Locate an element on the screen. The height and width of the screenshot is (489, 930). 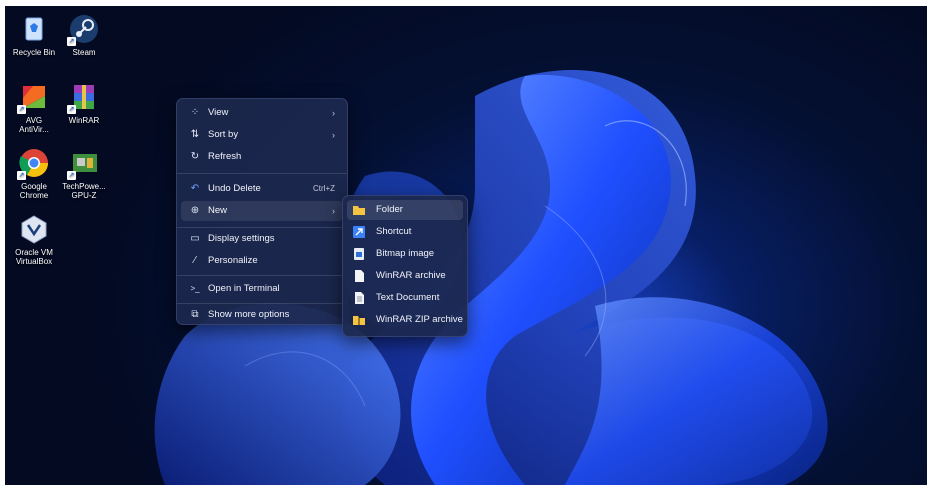
desktop-icon-virtualbox: Oracle VM VirtualBox is located at coordinates (34, 239).